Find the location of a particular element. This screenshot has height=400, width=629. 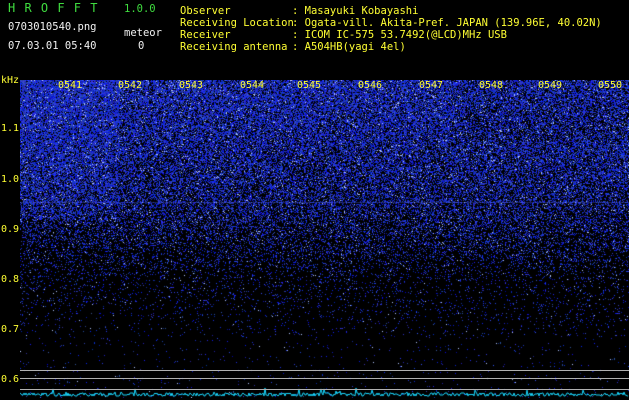

meteor-count: 0 is located at coordinates (141, 46).